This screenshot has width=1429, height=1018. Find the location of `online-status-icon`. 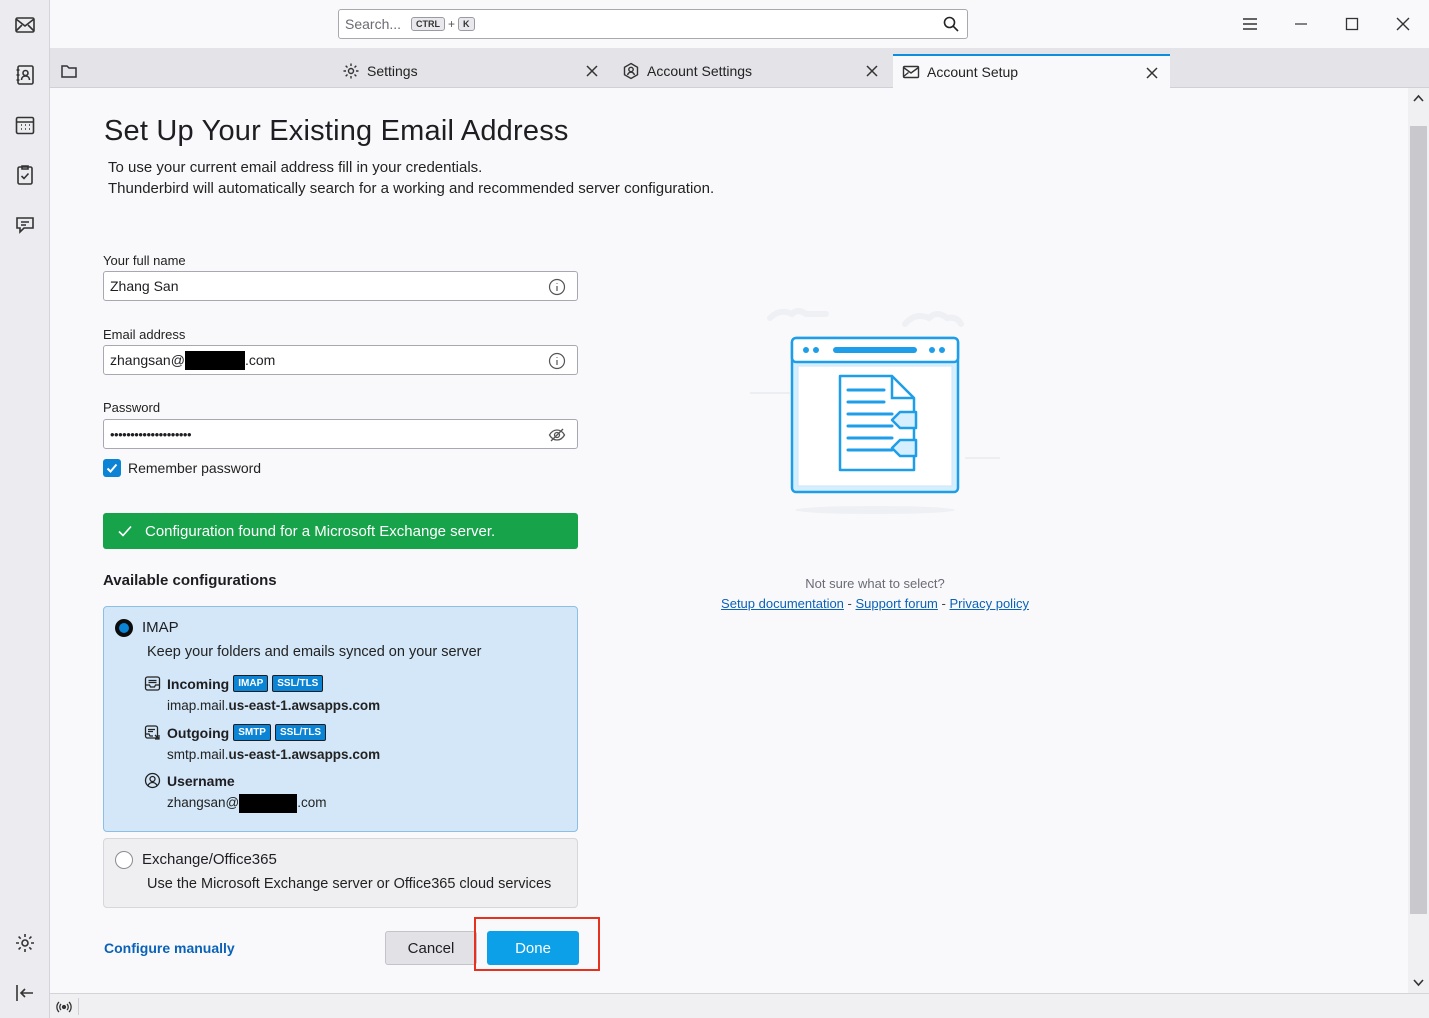

online-status-icon is located at coordinates (64, 1007).